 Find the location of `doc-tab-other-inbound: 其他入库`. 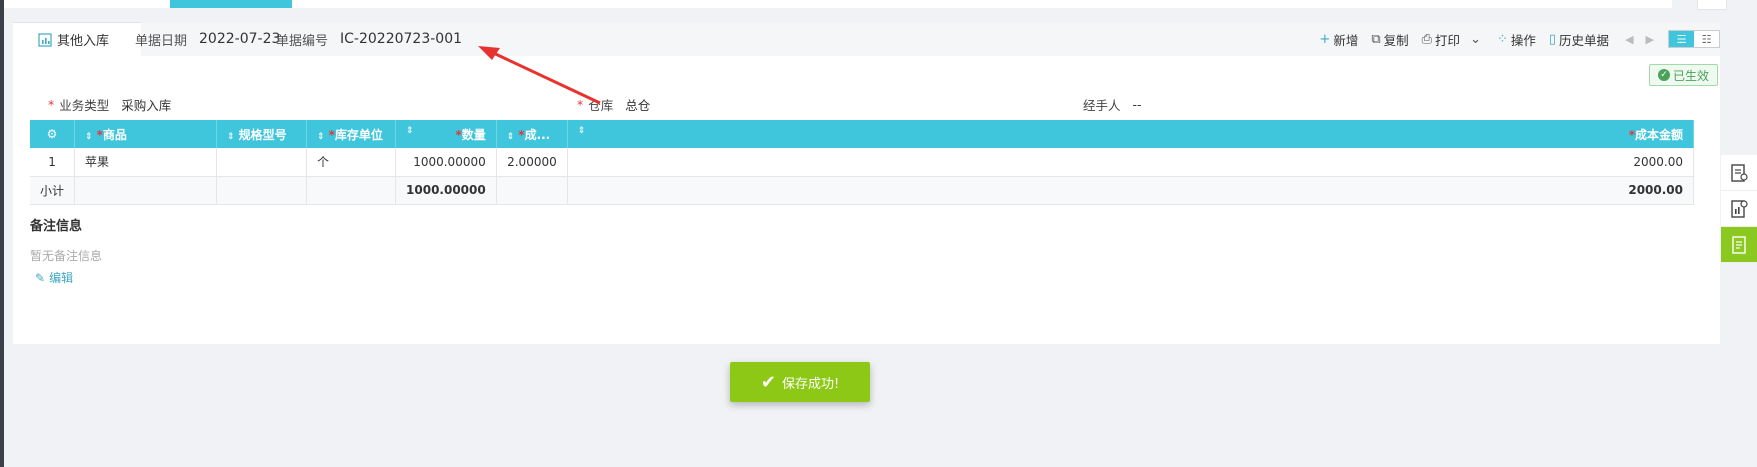

doc-tab-other-inbound: 其他入库 is located at coordinates (77, 39).